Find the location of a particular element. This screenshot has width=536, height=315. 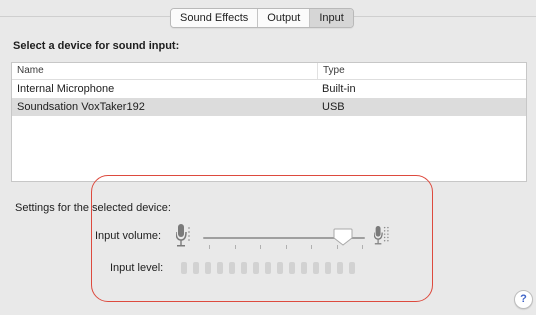

help-button: ? is located at coordinates (523, 299).